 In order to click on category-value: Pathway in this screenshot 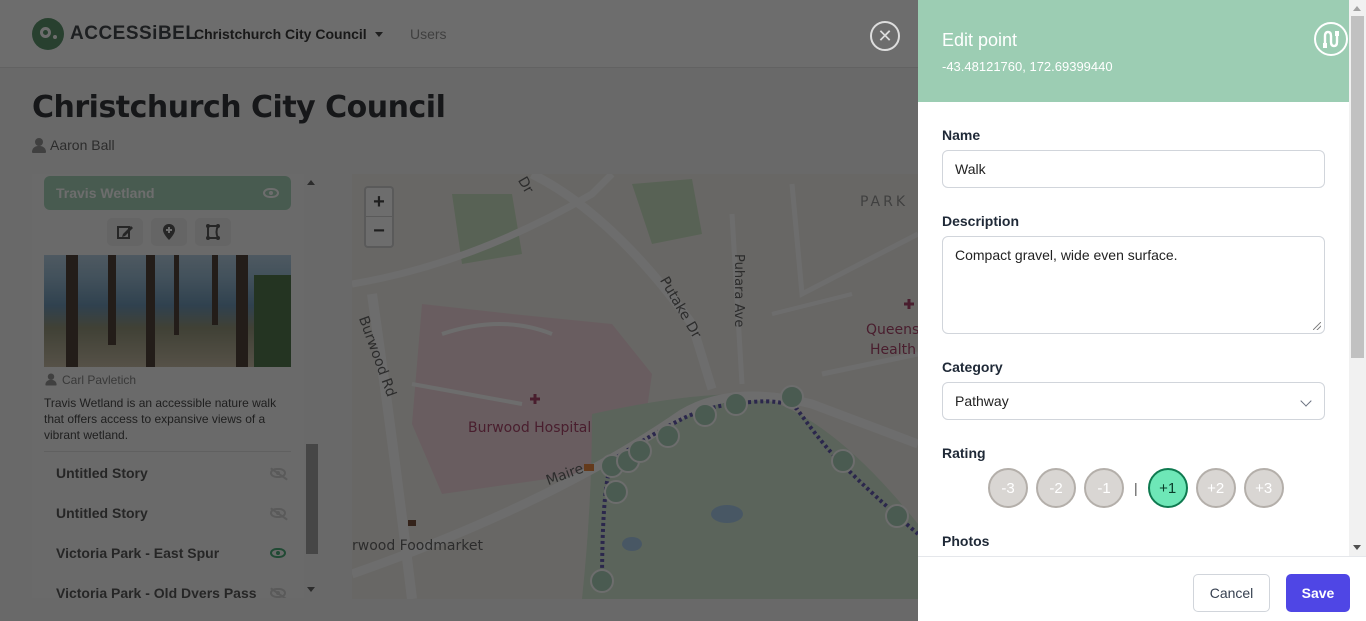, I will do `click(982, 401)`.